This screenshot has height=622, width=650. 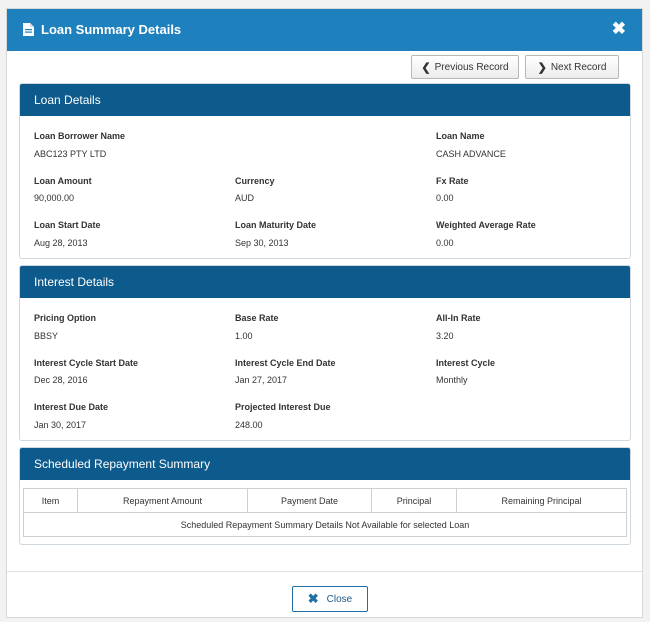 I want to click on close-button: ✖ Close, so click(x=330, y=599).